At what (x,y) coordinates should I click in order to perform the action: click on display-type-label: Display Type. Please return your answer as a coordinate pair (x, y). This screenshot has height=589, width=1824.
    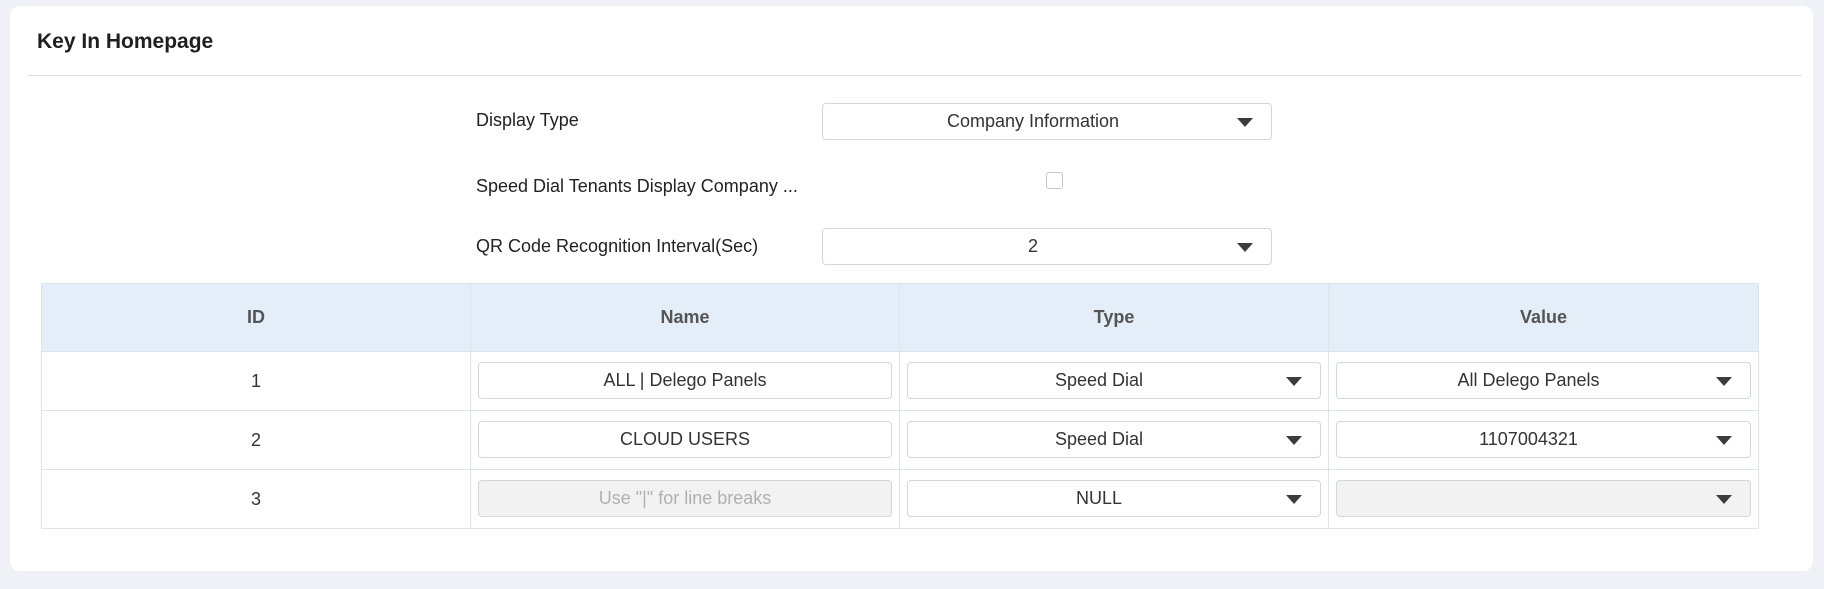
    Looking at the image, I should click on (527, 120).